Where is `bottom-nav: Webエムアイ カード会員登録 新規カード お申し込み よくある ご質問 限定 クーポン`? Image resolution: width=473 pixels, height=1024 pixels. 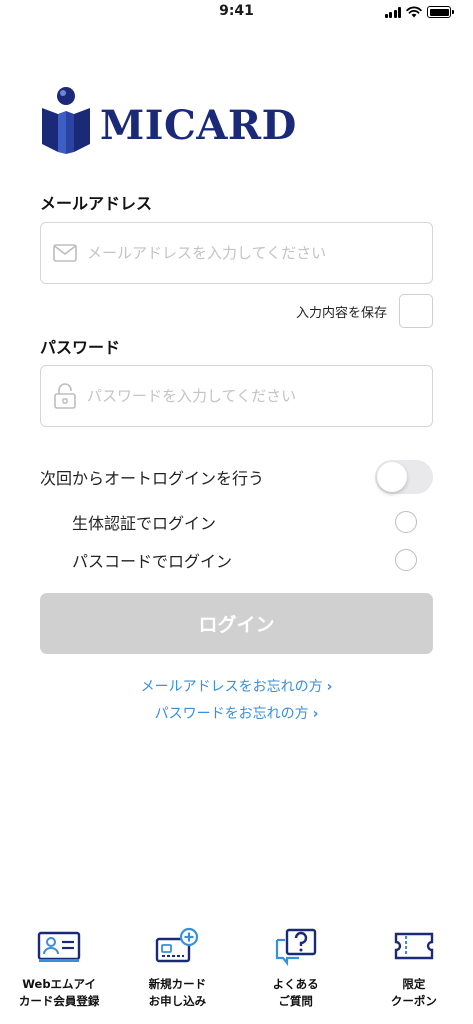 bottom-nav: Webエムアイ カード会員登録 新規カード お申し込み よくある ご質問 限定 クーポン is located at coordinates (236, 972).